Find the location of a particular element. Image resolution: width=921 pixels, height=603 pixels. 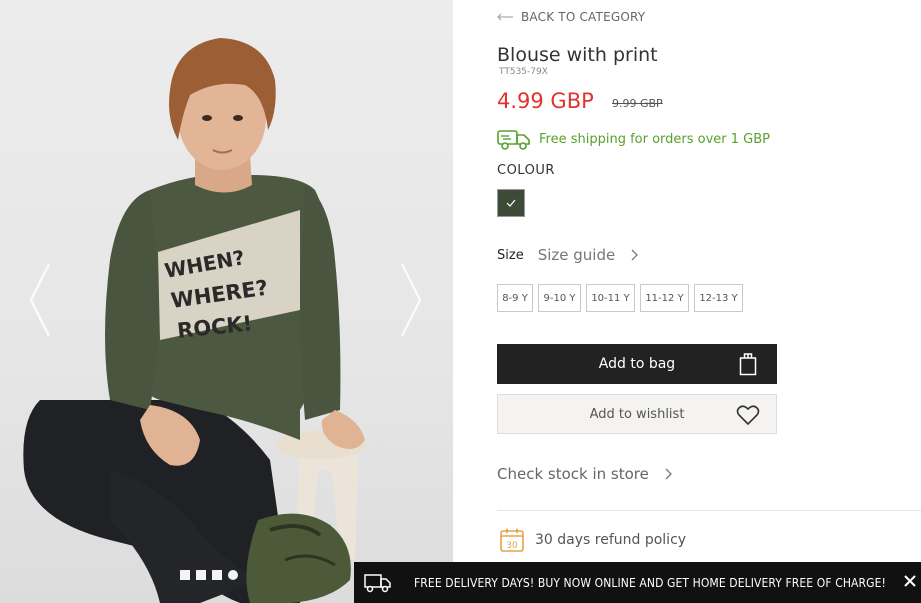

free-shipping-info: Free shipping for orders over 1 GBP is located at coordinates (633, 139).